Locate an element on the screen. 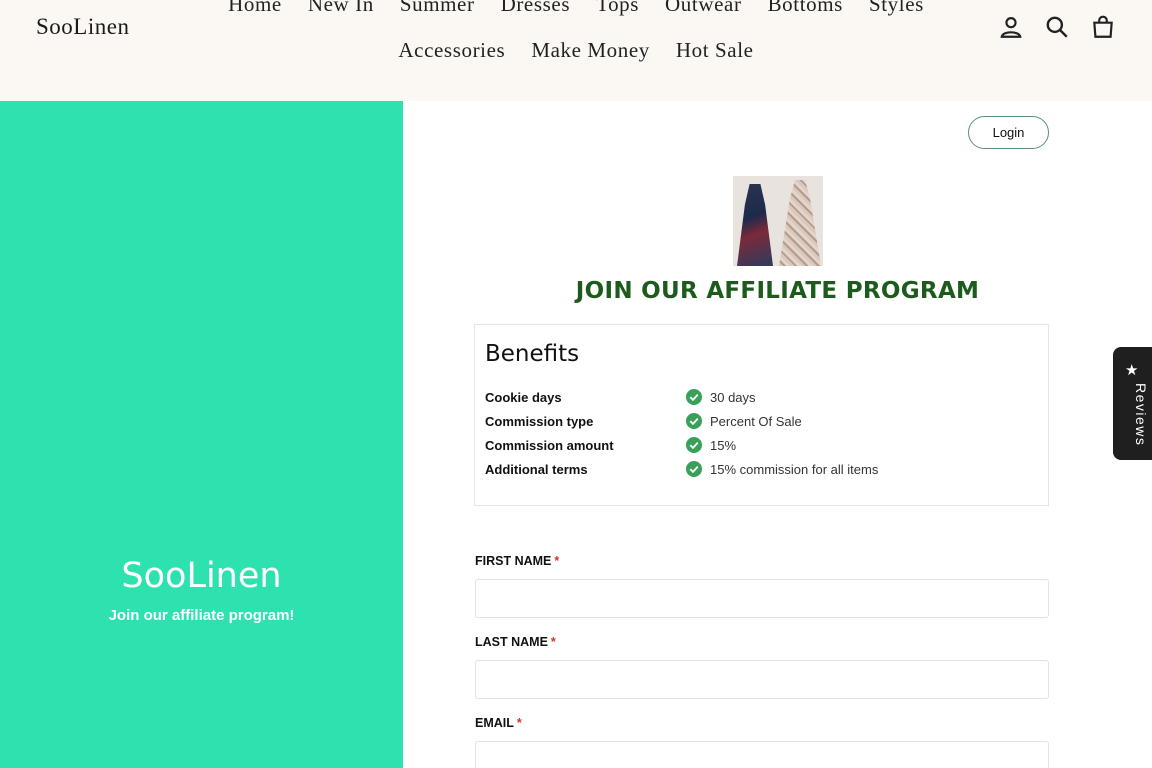  first-name-label: FIRST NAME * is located at coordinates (517, 561).